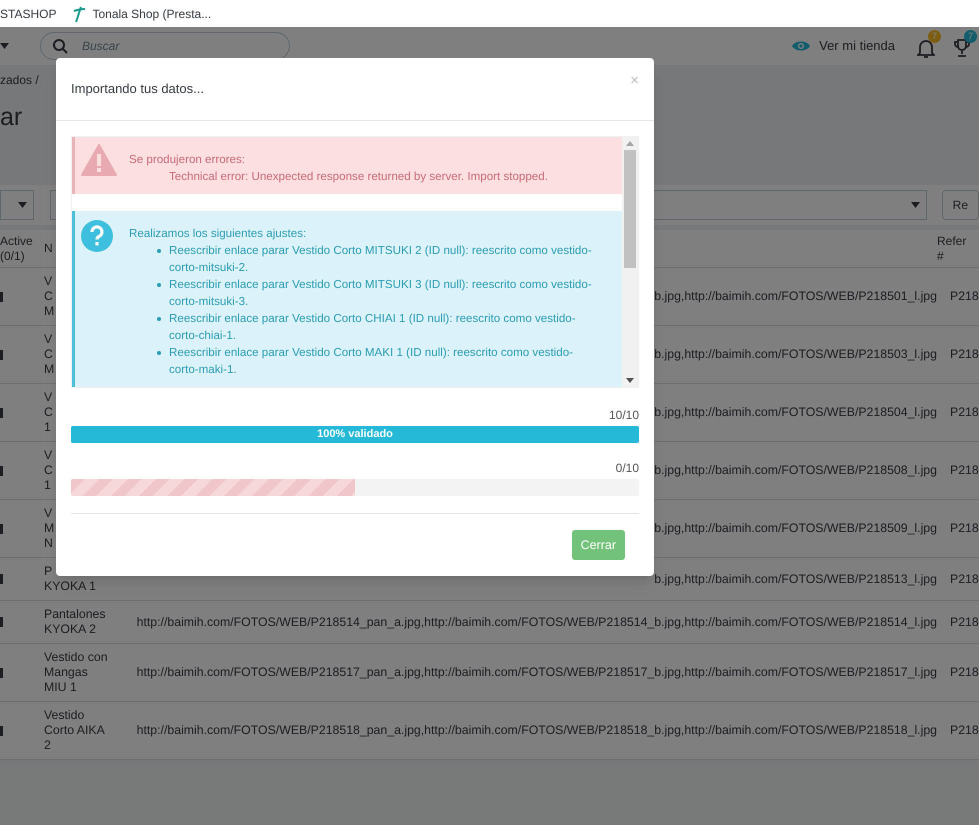  I want to click on alert-heading: Se produjeron errores:, so click(187, 160).